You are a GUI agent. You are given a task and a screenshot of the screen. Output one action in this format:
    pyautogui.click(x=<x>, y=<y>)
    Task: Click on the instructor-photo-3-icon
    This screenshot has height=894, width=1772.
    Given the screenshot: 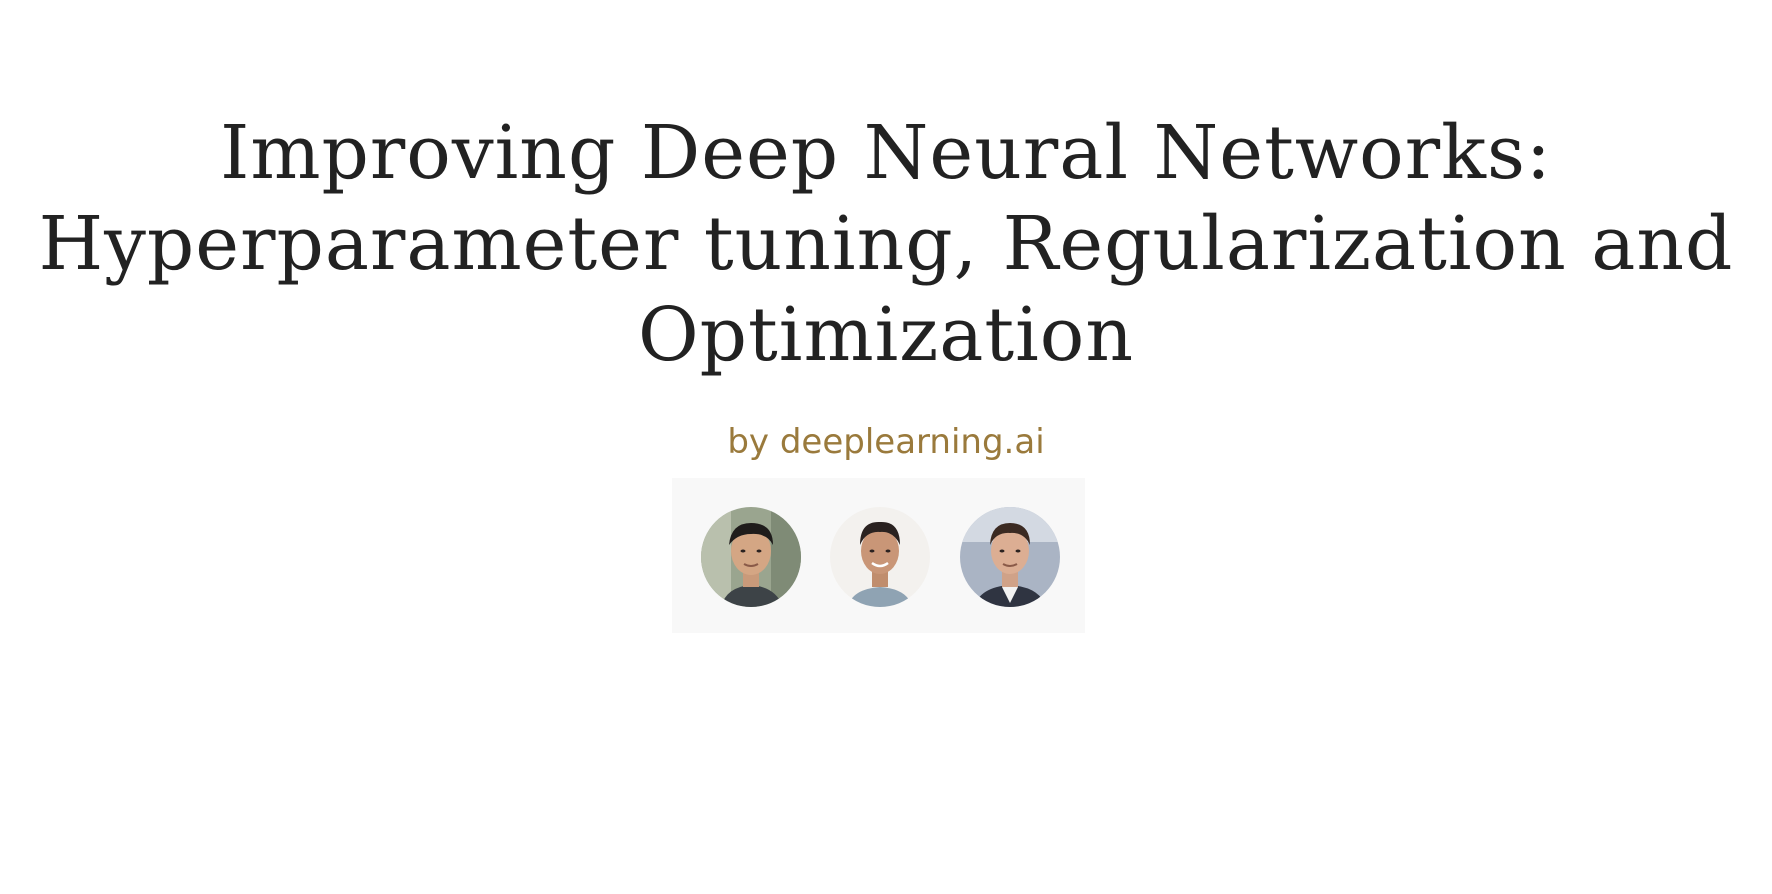 What is the action you would take?
    pyautogui.click(x=1010, y=557)
    